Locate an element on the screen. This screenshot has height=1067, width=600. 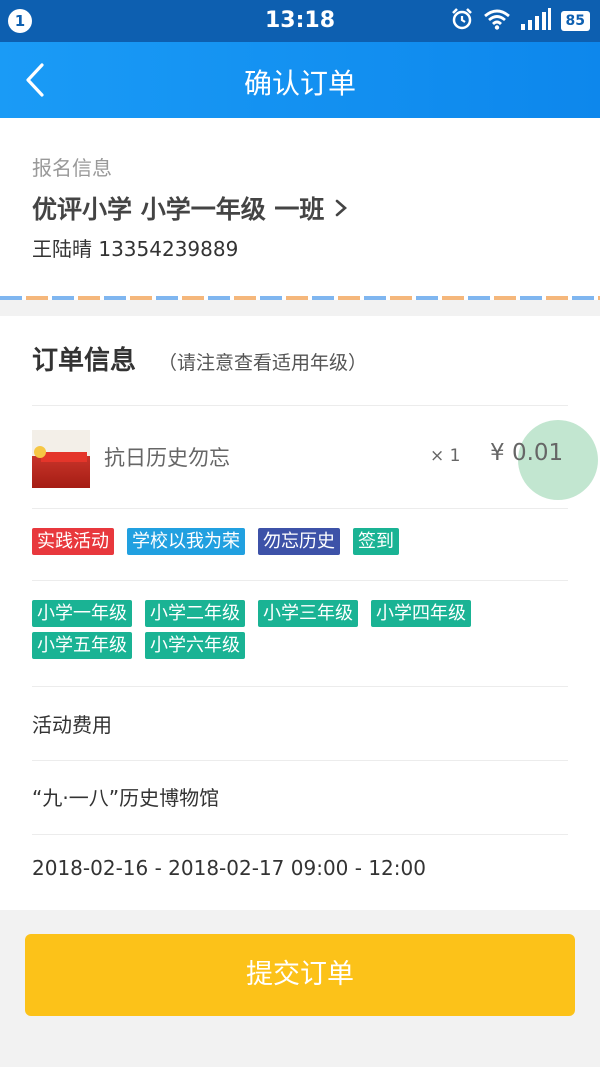
tag-school-pride: 学校以我为荣 is located at coordinates (186, 541).